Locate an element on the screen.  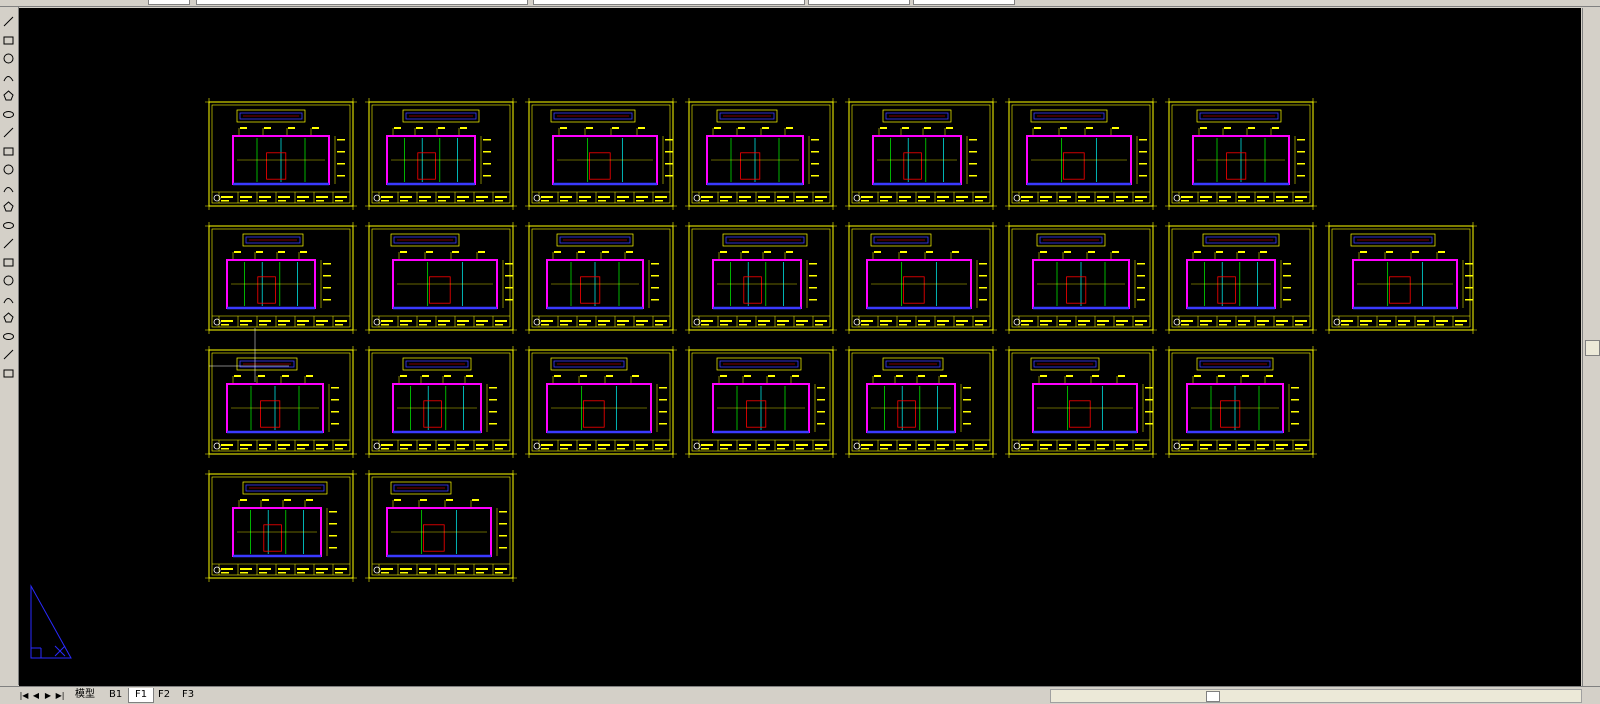
last-tab-button: ▶| is located at coordinates (60, 695).